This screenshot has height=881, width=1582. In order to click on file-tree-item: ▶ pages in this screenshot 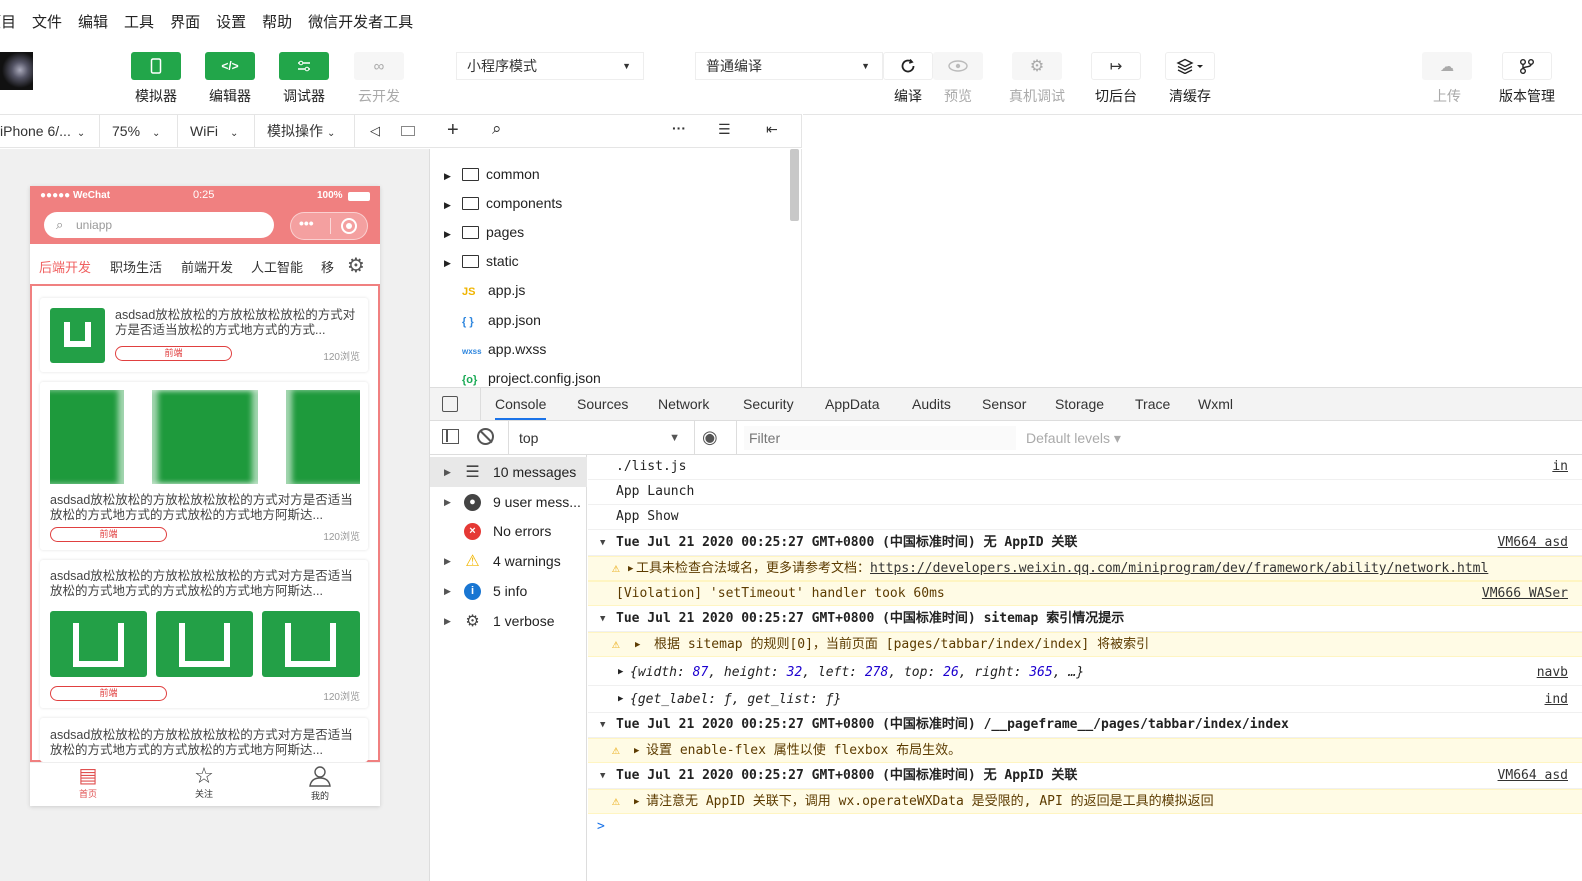, I will do `click(484, 232)`.